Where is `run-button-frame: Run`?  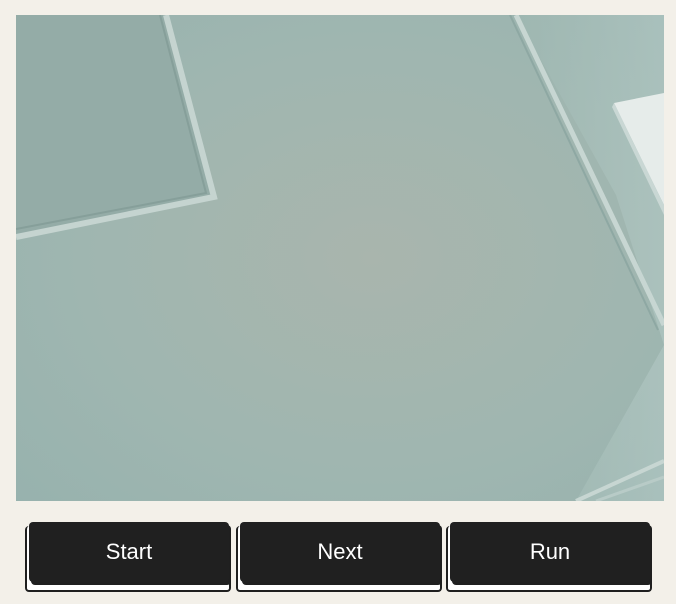
run-button-frame: Run is located at coordinates (550, 558).